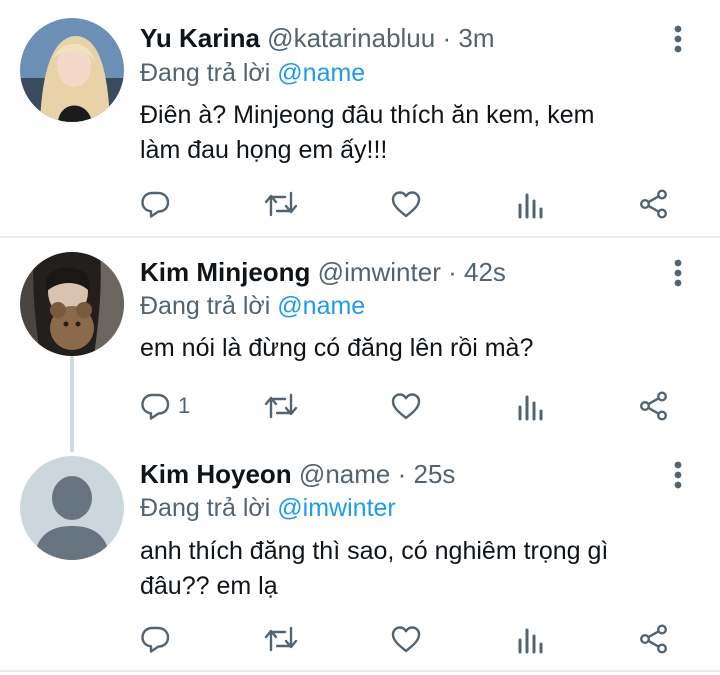 This screenshot has height=675, width=720. What do you see at coordinates (216, 474) in the screenshot?
I see `display-name: Kim Hoyeon` at bounding box center [216, 474].